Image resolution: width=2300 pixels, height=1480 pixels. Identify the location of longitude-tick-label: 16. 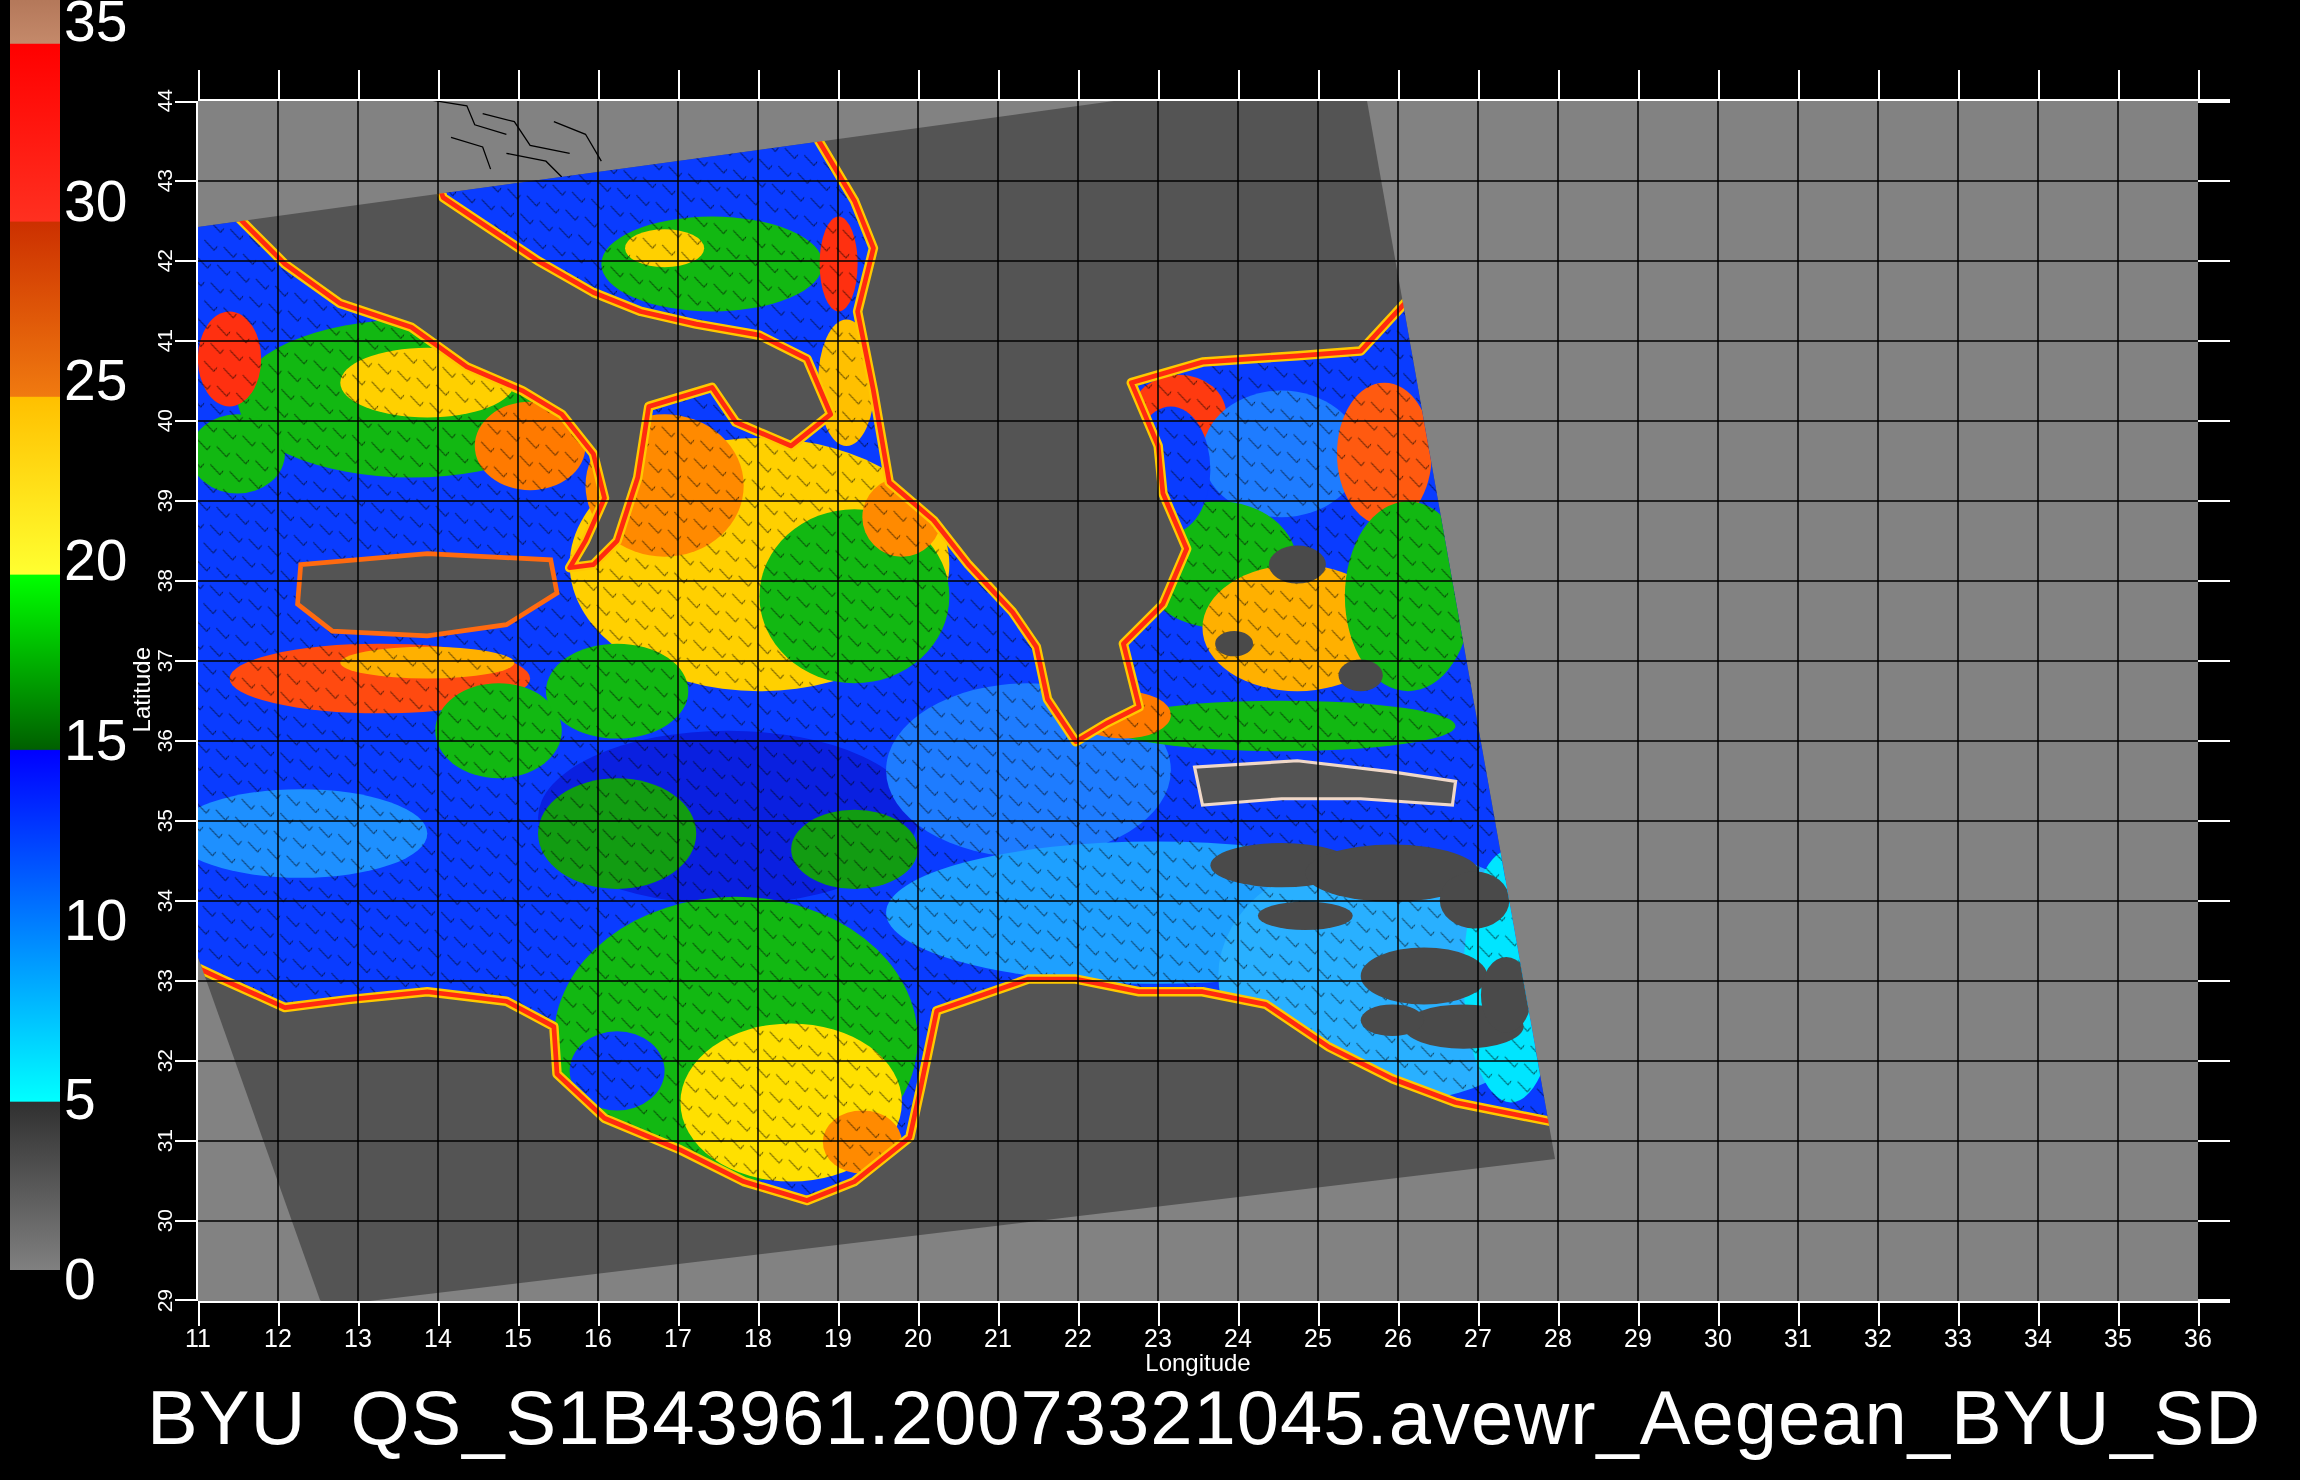
(598, 1338).